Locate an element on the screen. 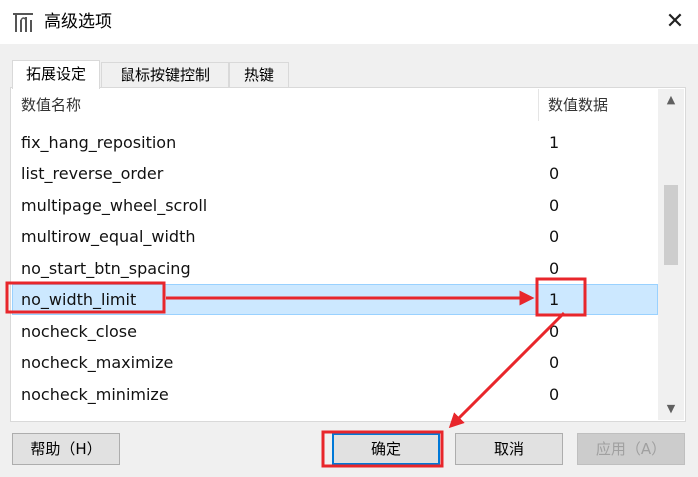  row-name: fix_hang_reposition is located at coordinates (99, 142).